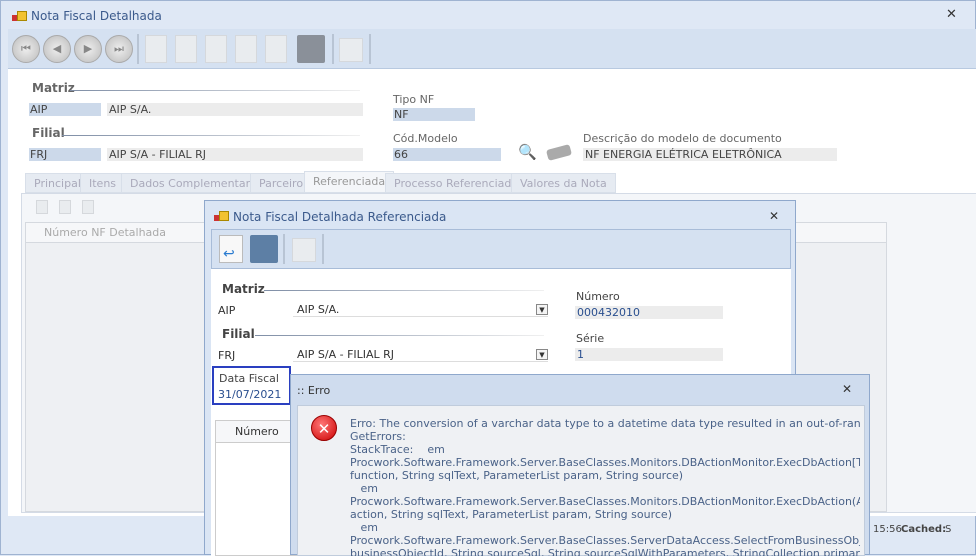 Image resolution: width=976 pixels, height=556 pixels. Describe the element at coordinates (649, 312) in the screenshot. I see `numero-field: 000432010` at that location.